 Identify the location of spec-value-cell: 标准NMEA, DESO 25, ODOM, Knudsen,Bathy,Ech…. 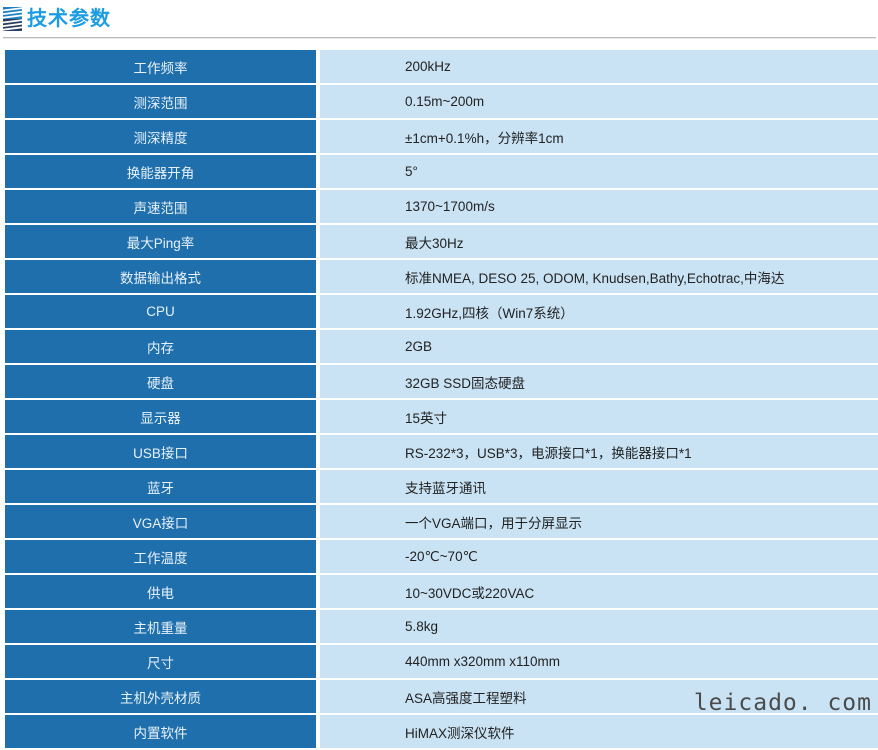
(599, 276).